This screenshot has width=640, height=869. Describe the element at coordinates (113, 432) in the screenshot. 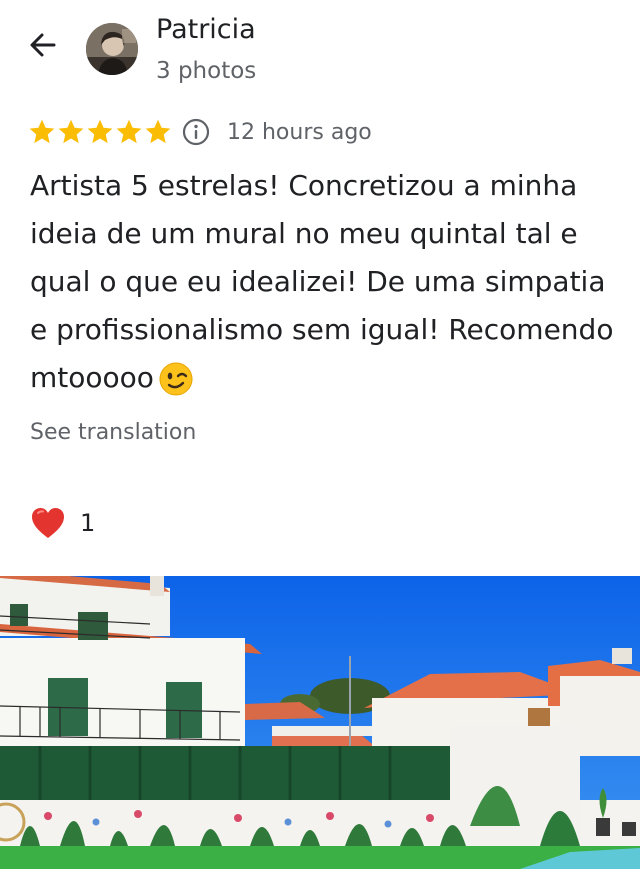

I see `see-translation-link: See translation` at that location.